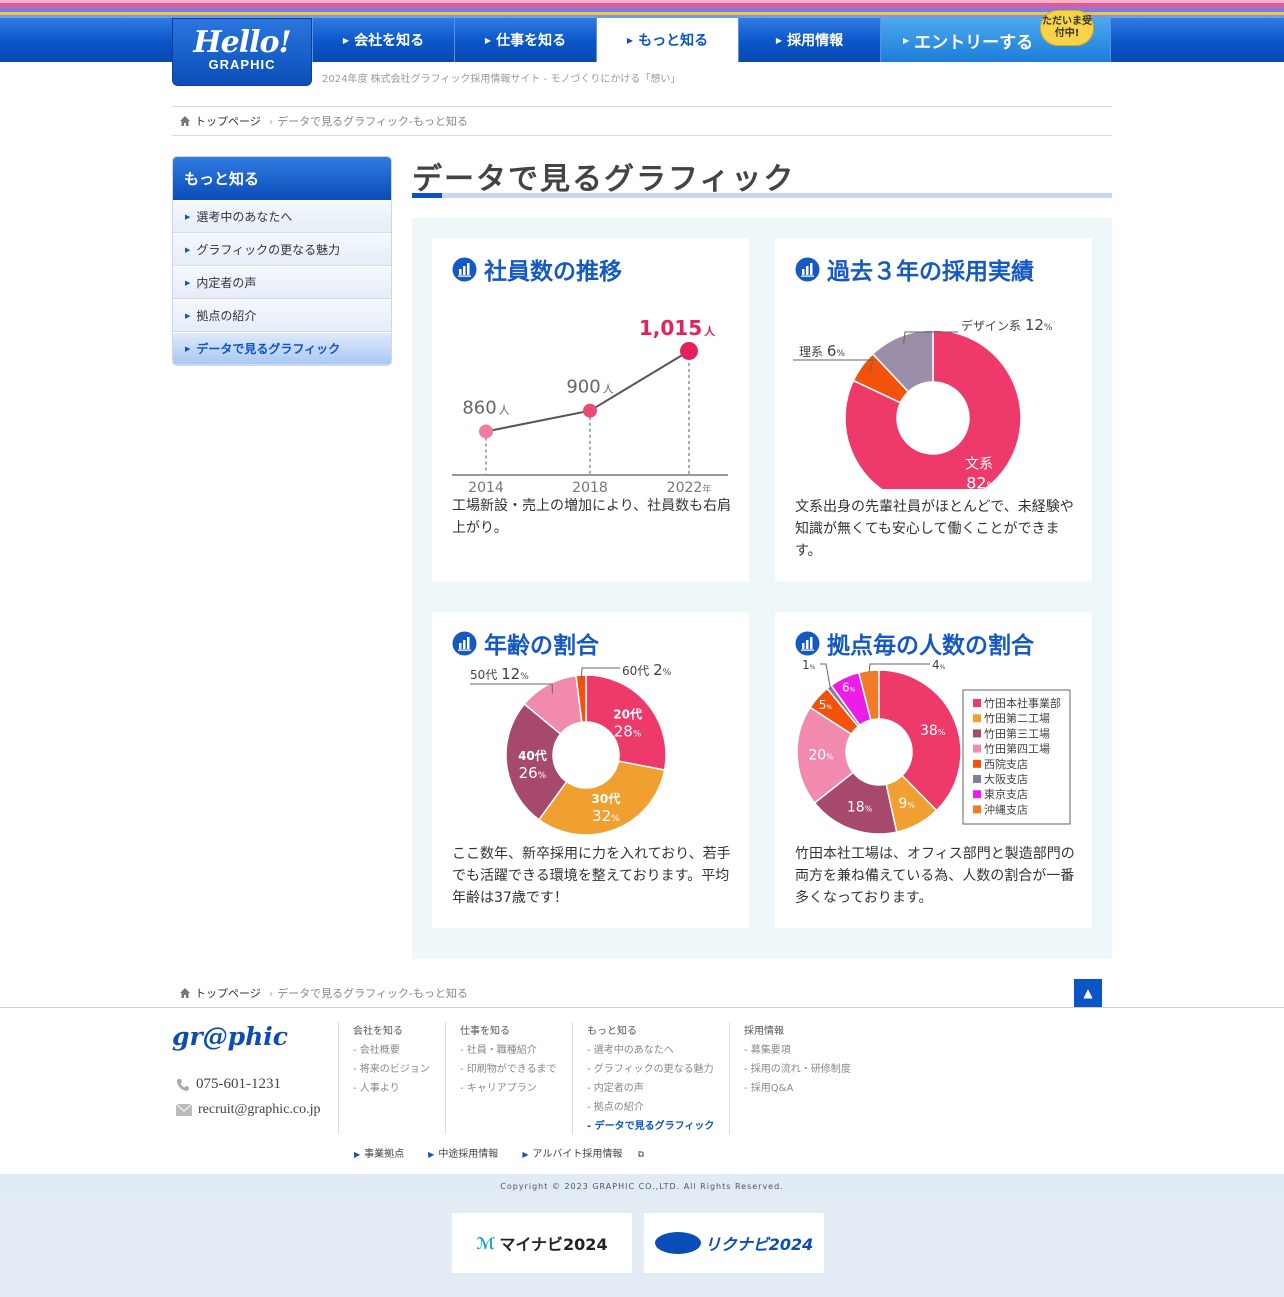 Image resolution: width=1284 pixels, height=1297 pixels. What do you see at coordinates (936, 666) in the screenshot?
I see `slice-value: 4` at bounding box center [936, 666].